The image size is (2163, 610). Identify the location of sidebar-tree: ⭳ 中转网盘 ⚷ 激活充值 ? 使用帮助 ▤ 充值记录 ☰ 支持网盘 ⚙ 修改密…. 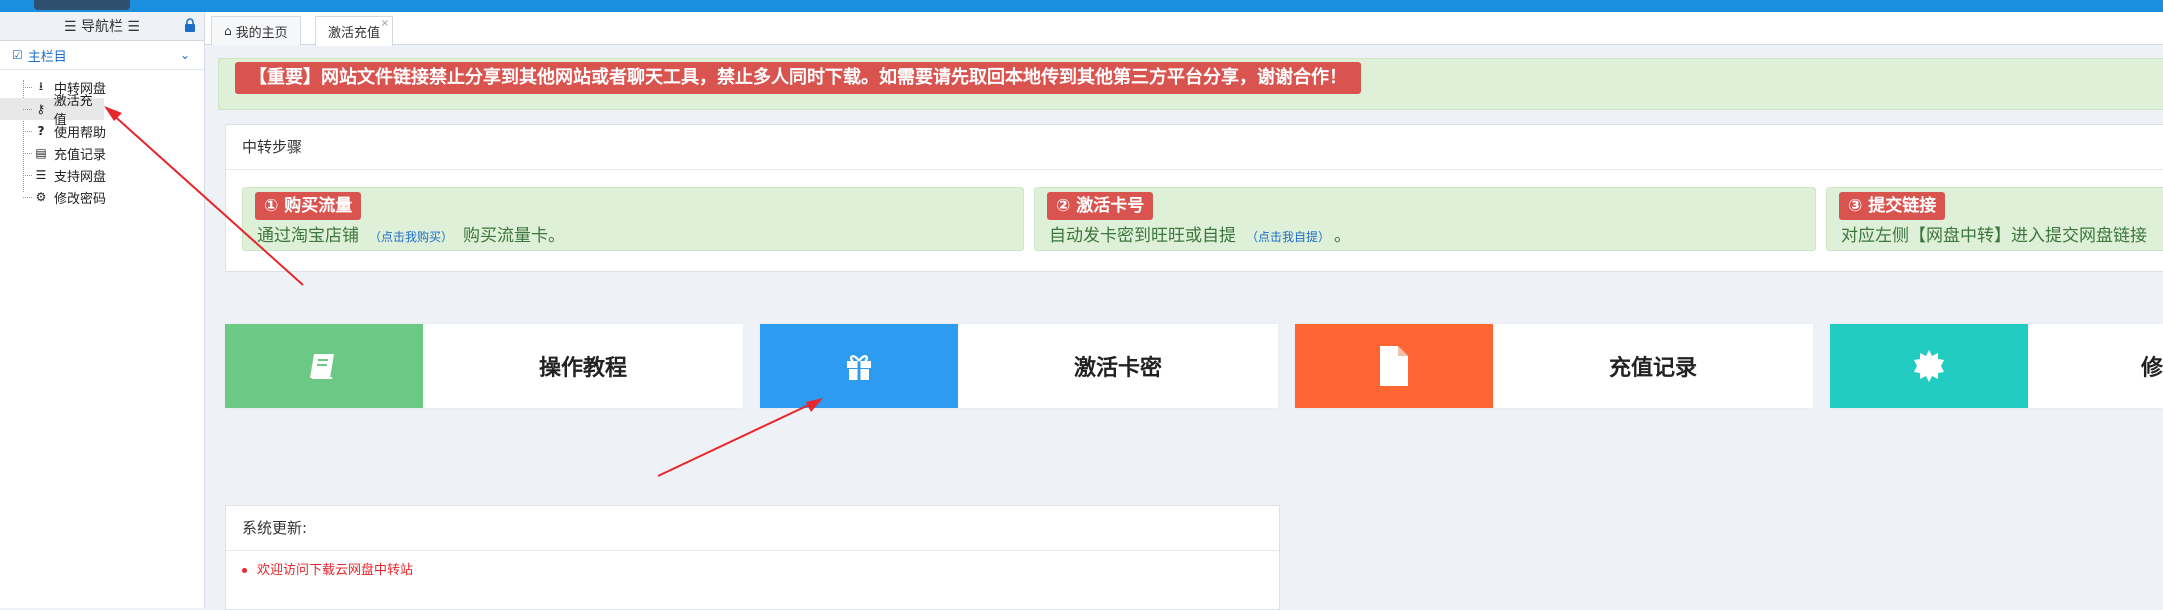
(102, 139).